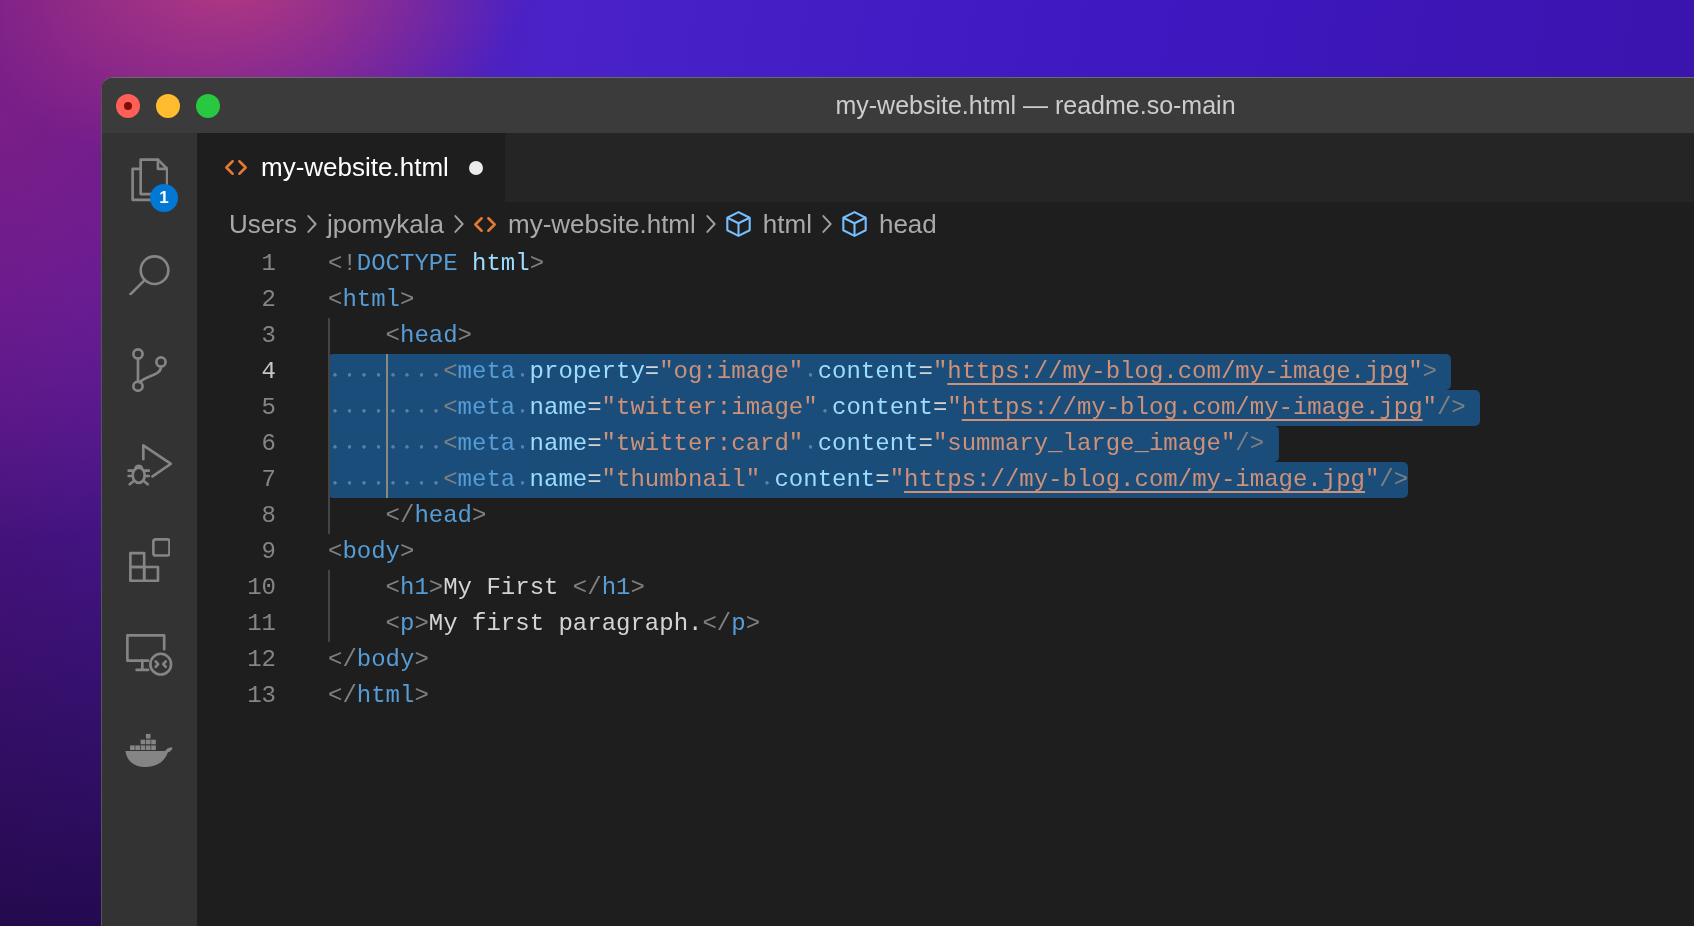 This screenshot has height=926, width=1694. What do you see at coordinates (268, 444) in the screenshot?
I see `line-number: 6` at bounding box center [268, 444].